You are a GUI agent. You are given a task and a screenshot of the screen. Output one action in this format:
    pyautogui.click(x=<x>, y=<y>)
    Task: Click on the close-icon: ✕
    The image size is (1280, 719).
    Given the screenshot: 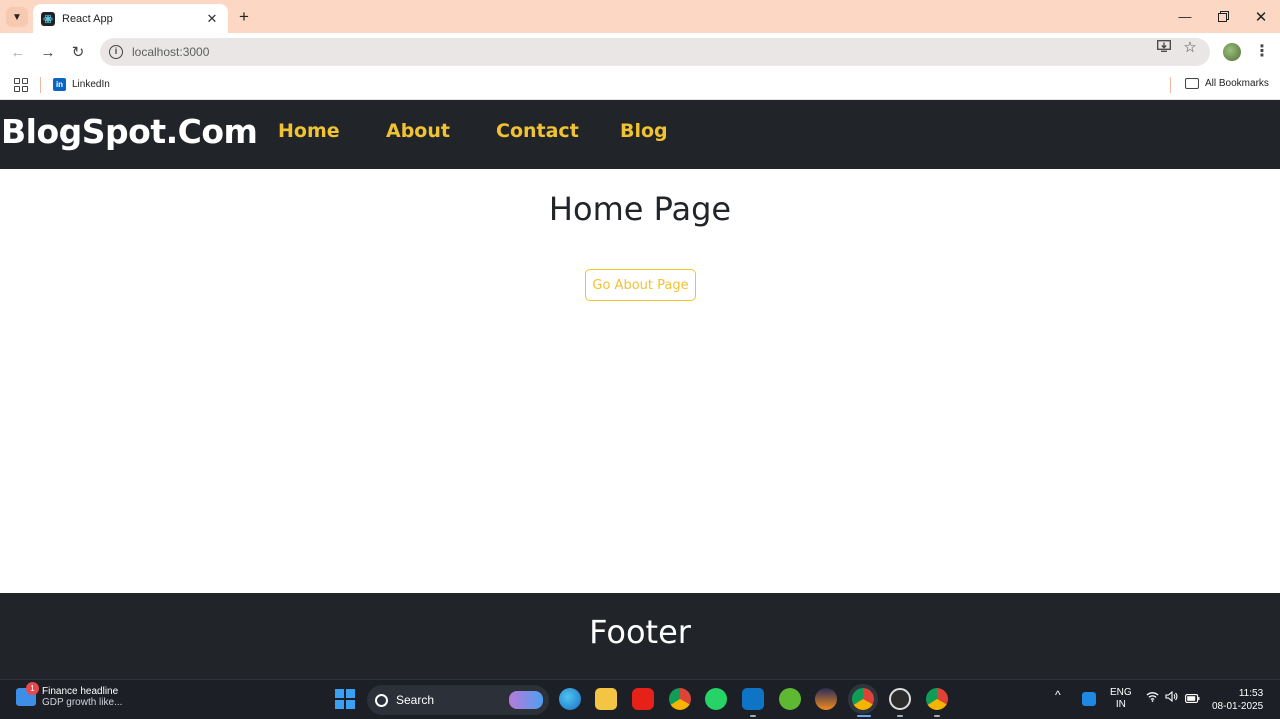 What is the action you would take?
    pyautogui.click(x=1261, y=17)
    